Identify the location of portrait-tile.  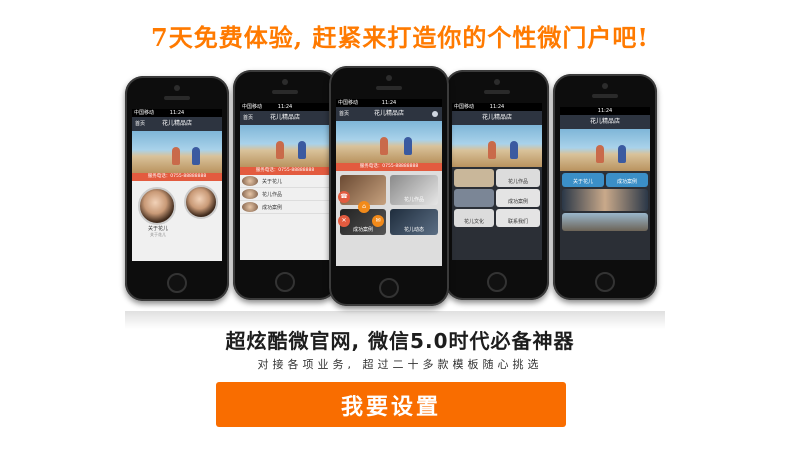
(605, 200).